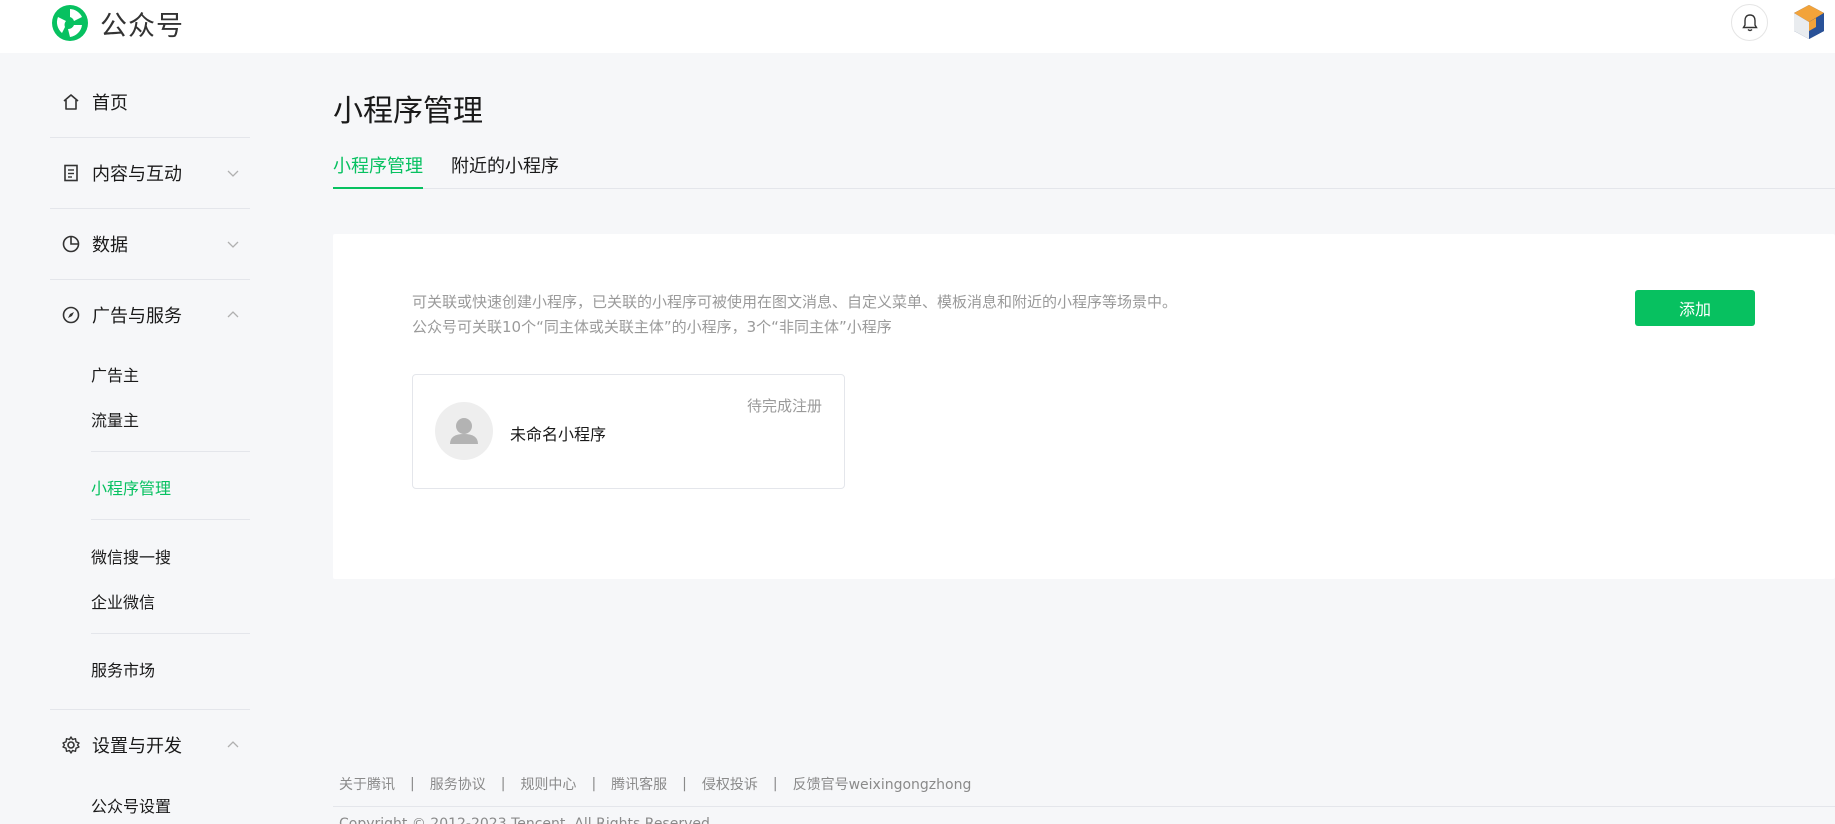  What do you see at coordinates (628, 431) in the screenshot?
I see `mini-program-card: 未命名小程序 待完成注册` at bounding box center [628, 431].